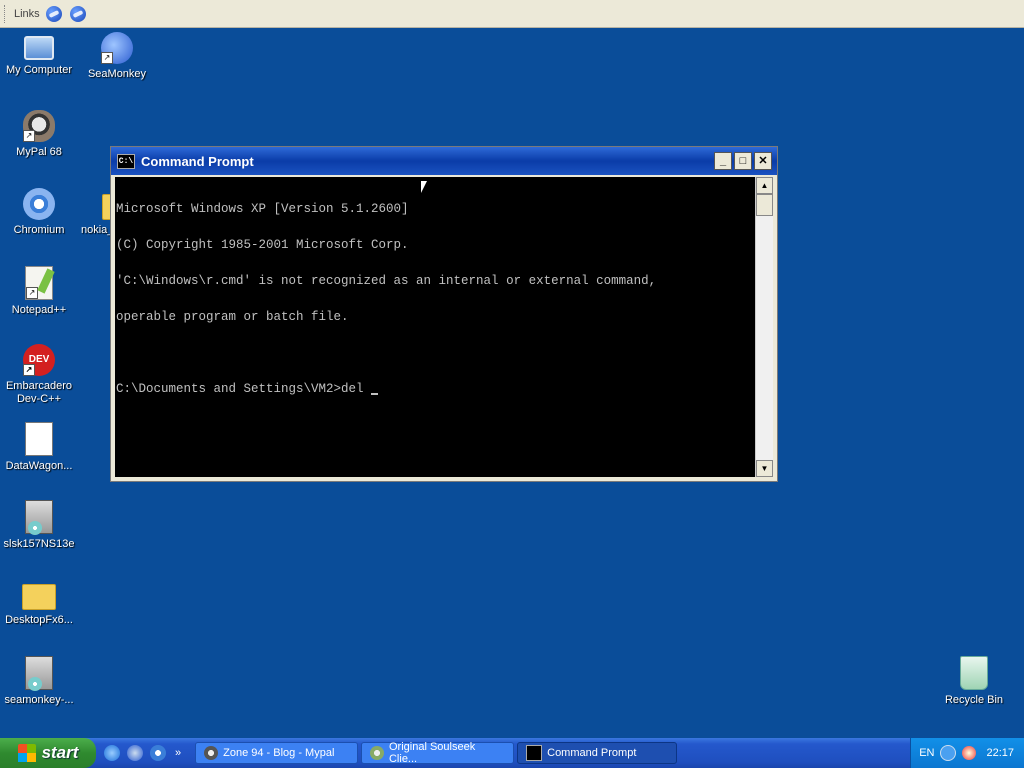 The image size is (1024, 768). Describe the element at coordinates (764, 205) in the screenshot. I see `scroll-thumb` at that location.